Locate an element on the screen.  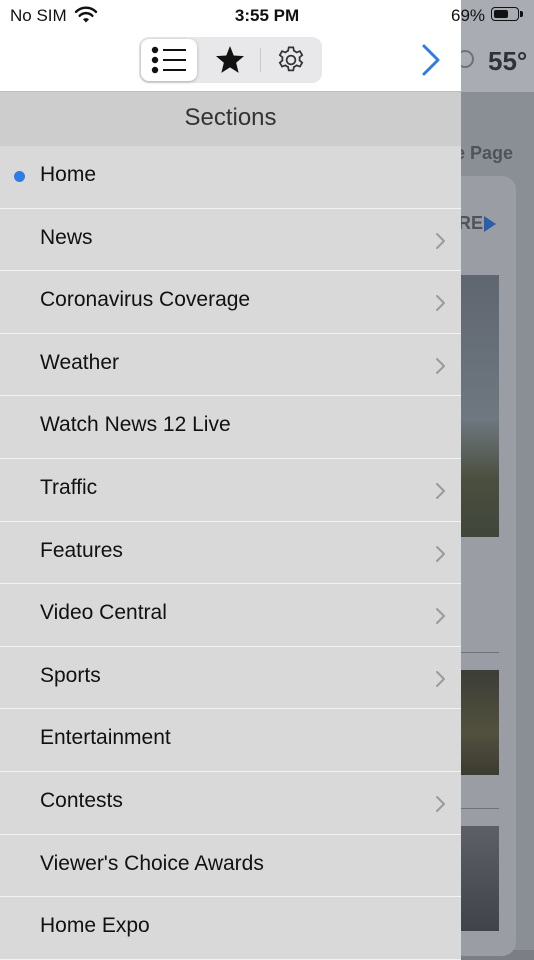
section-item-label: Sports is located at coordinates (70, 675).